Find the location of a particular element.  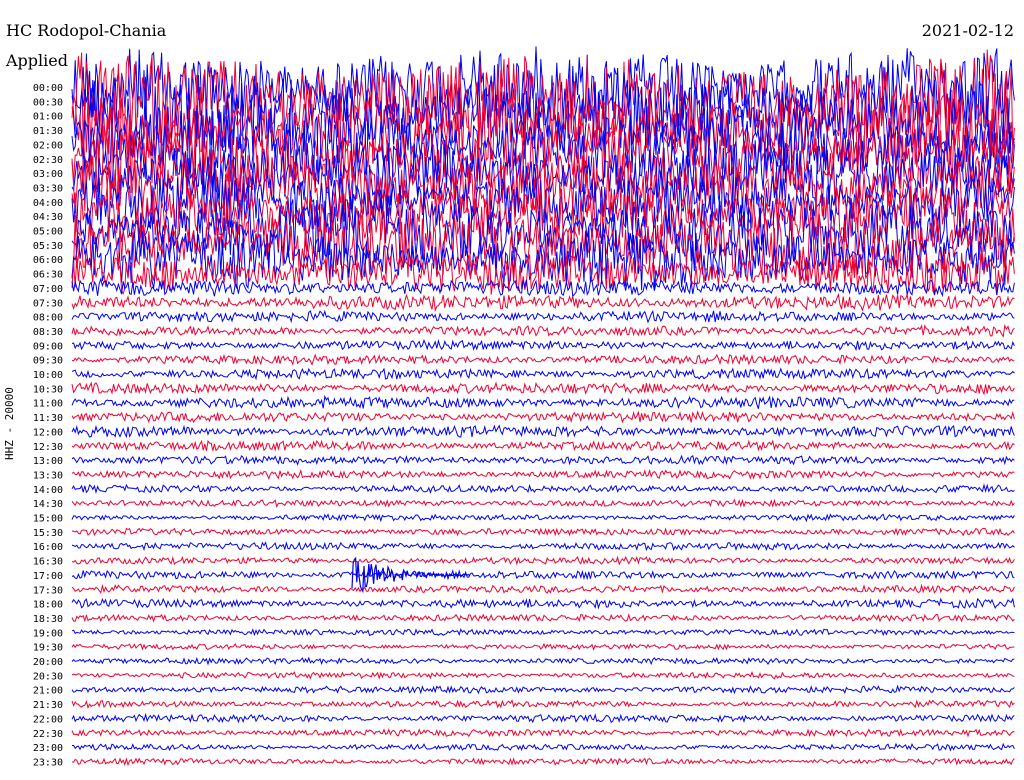

row-label: 10:00 is located at coordinates (48, 375).